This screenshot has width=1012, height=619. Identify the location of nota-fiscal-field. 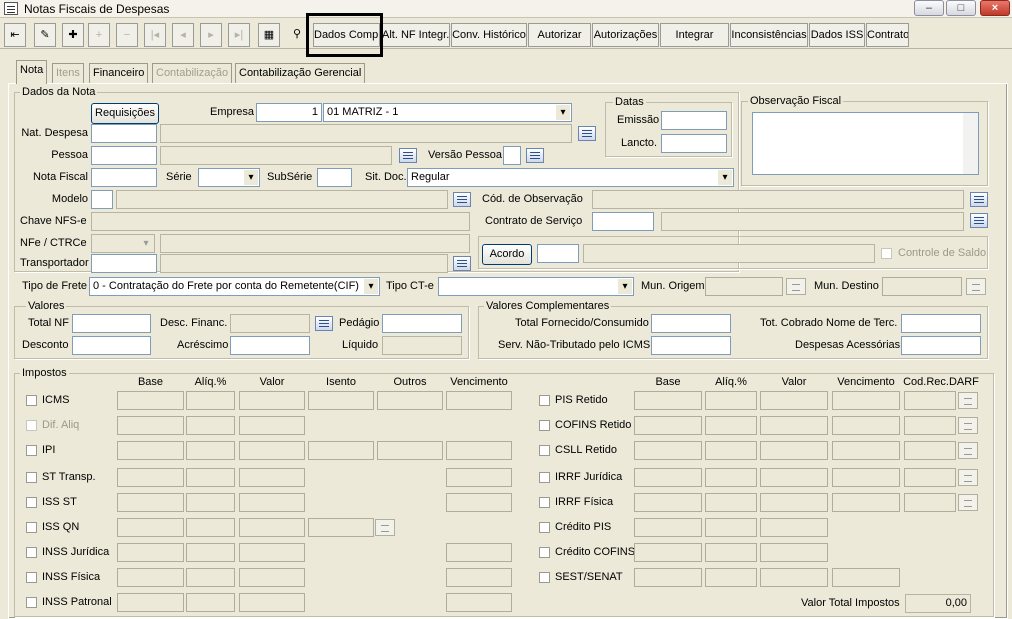
(124, 177).